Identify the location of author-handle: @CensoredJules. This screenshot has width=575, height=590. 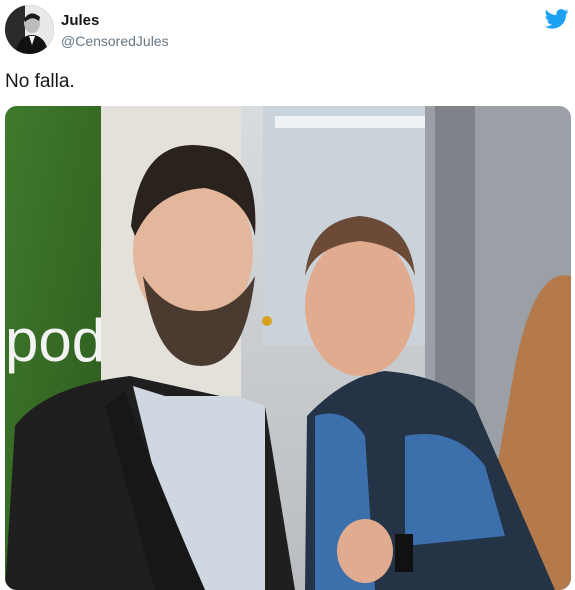
(115, 41).